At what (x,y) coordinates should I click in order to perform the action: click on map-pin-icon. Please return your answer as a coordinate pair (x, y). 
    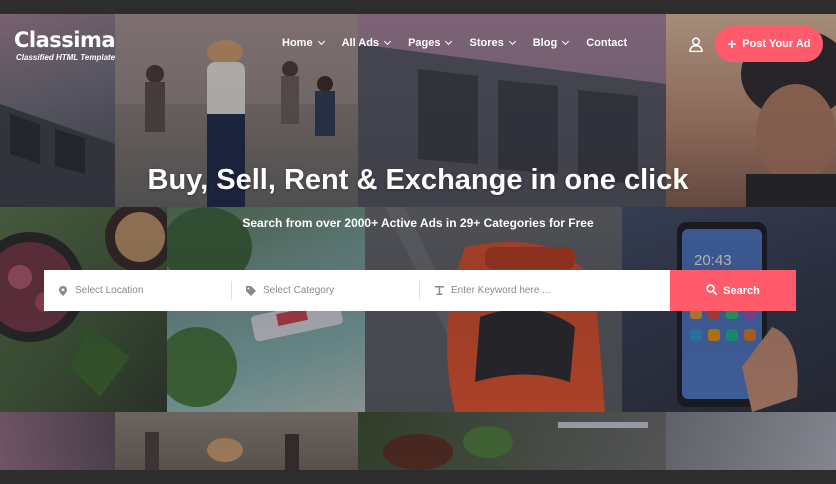
    Looking at the image, I should click on (63, 290).